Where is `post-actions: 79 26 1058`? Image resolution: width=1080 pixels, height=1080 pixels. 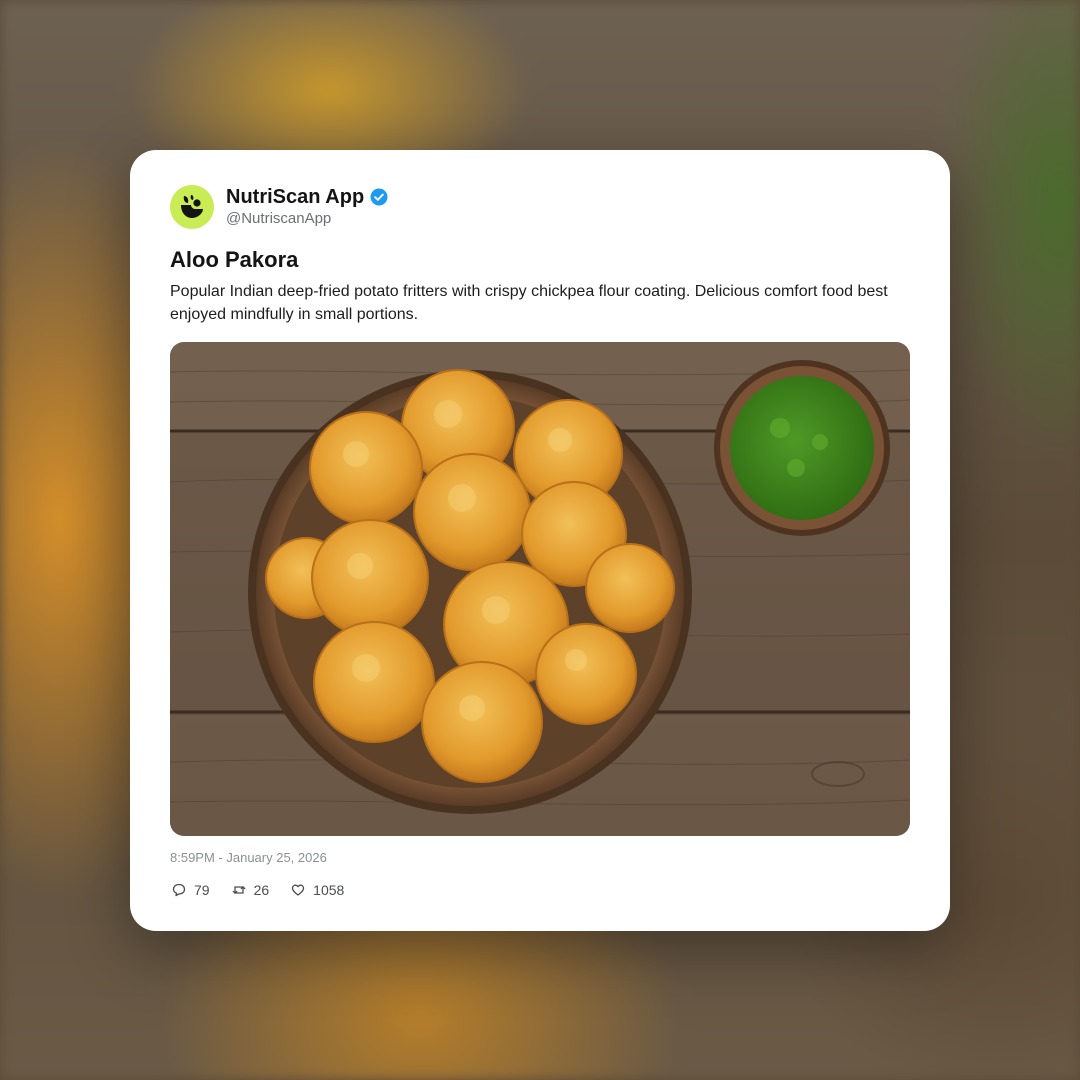 post-actions: 79 26 1058 is located at coordinates (269, 890).